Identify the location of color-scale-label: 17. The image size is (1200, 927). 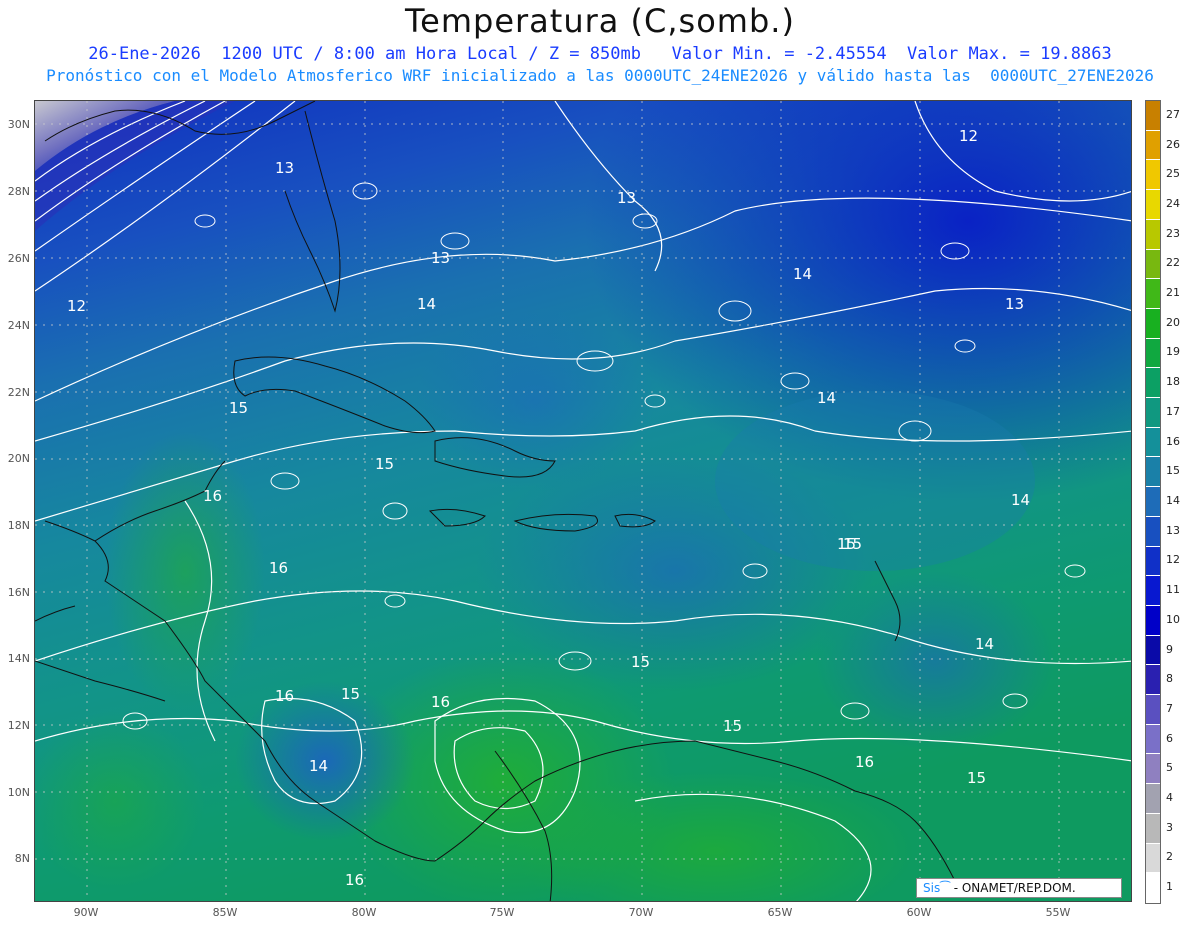
(1173, 411).